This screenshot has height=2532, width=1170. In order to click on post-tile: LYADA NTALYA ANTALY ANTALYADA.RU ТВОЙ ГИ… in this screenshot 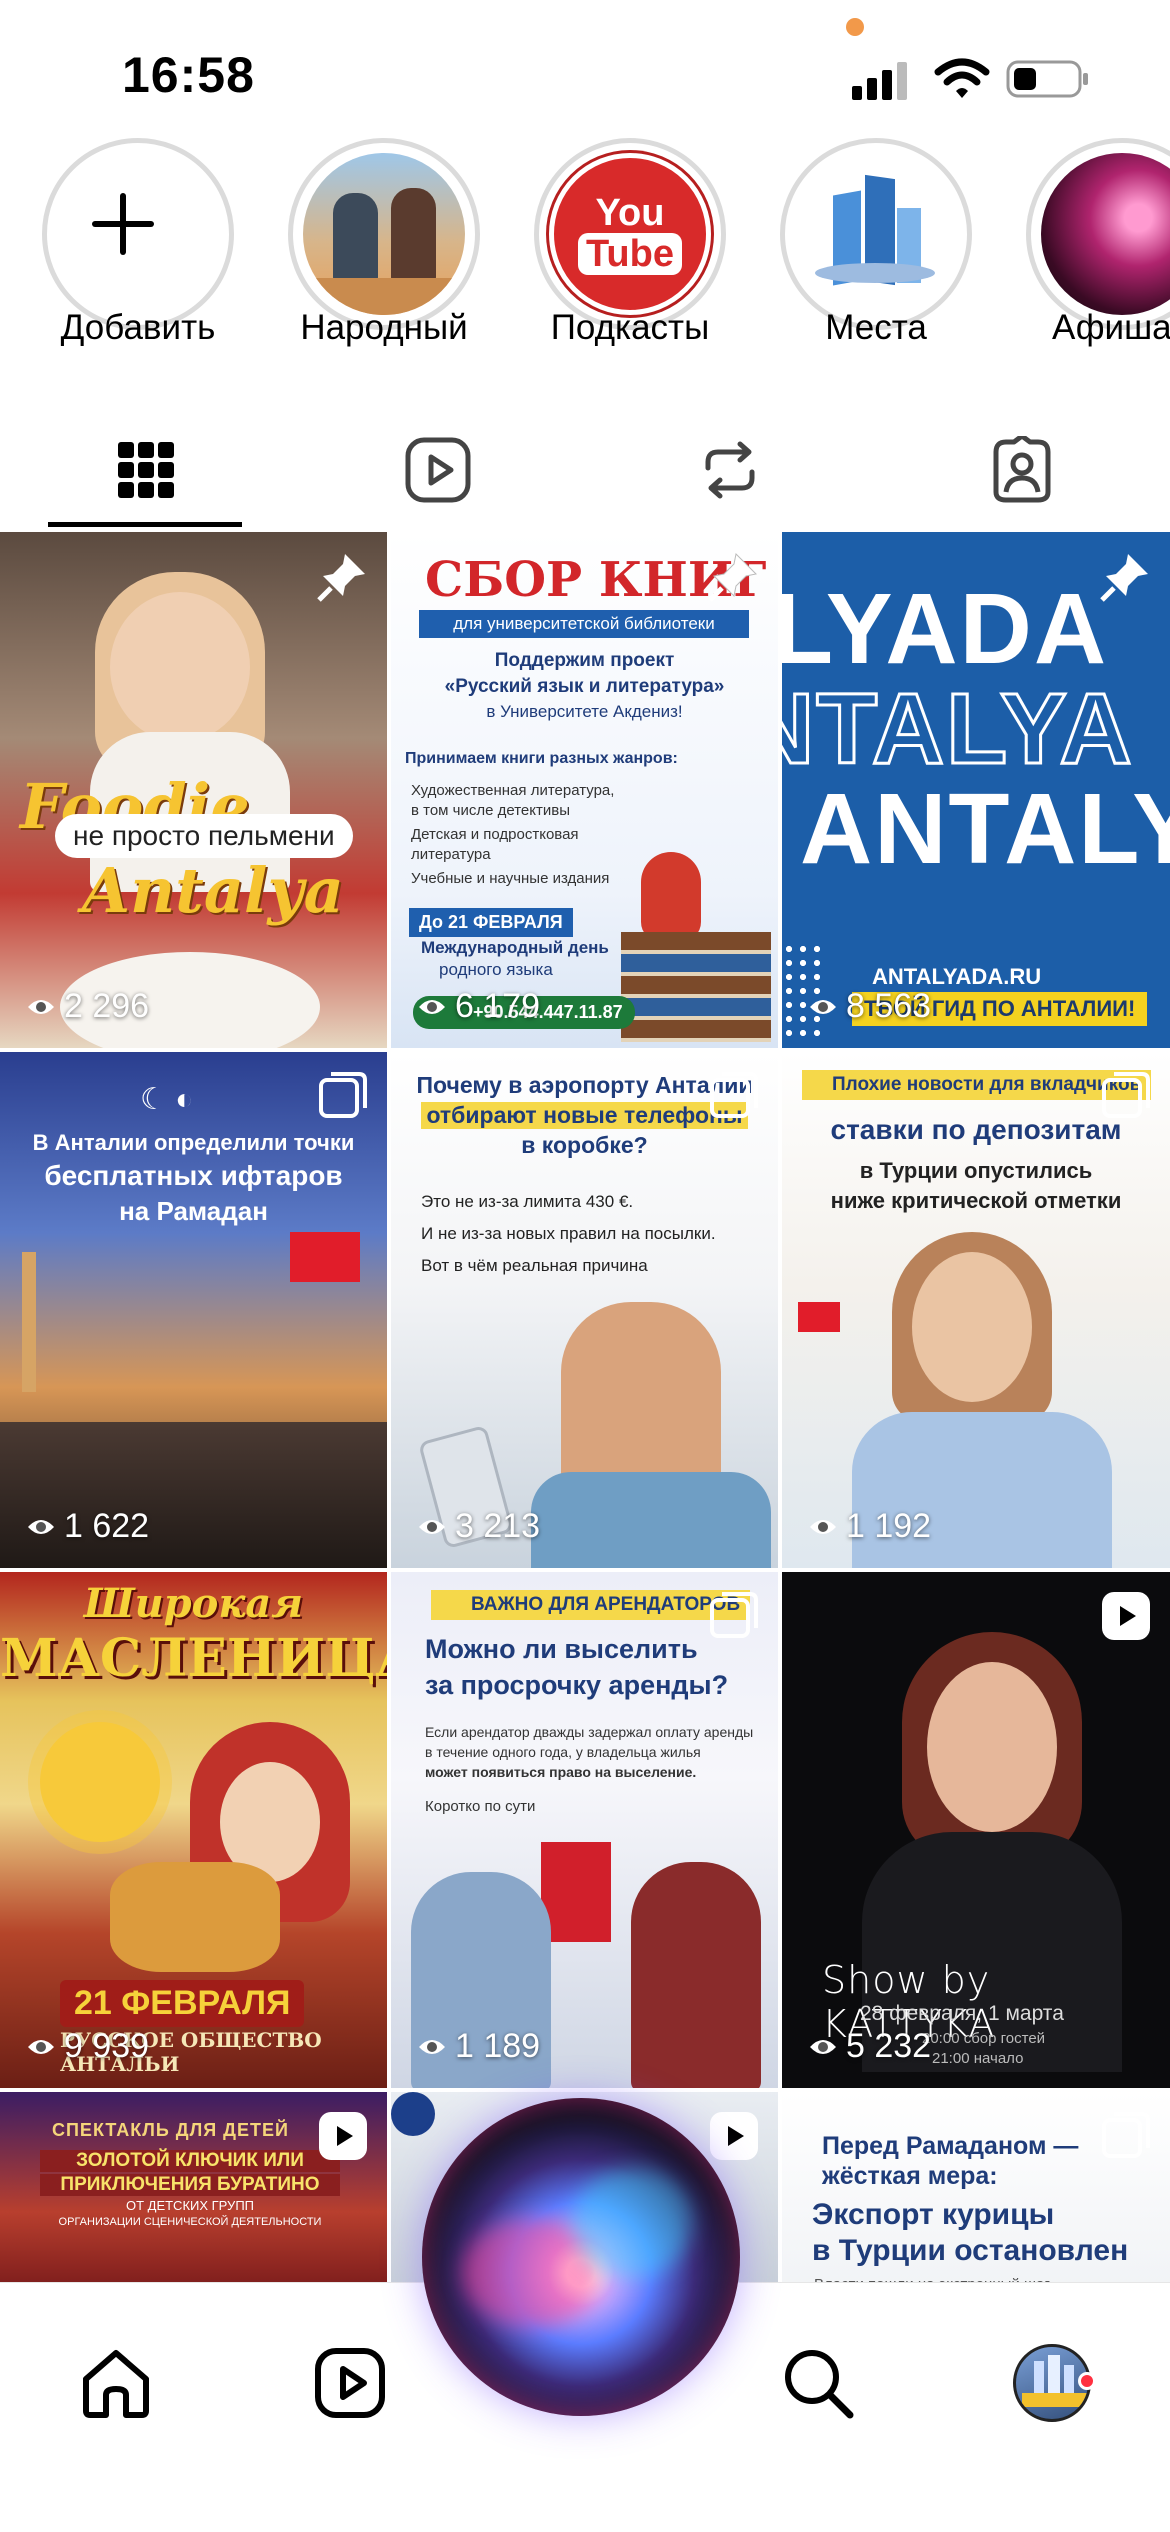, I will do `click(976, 790)`.